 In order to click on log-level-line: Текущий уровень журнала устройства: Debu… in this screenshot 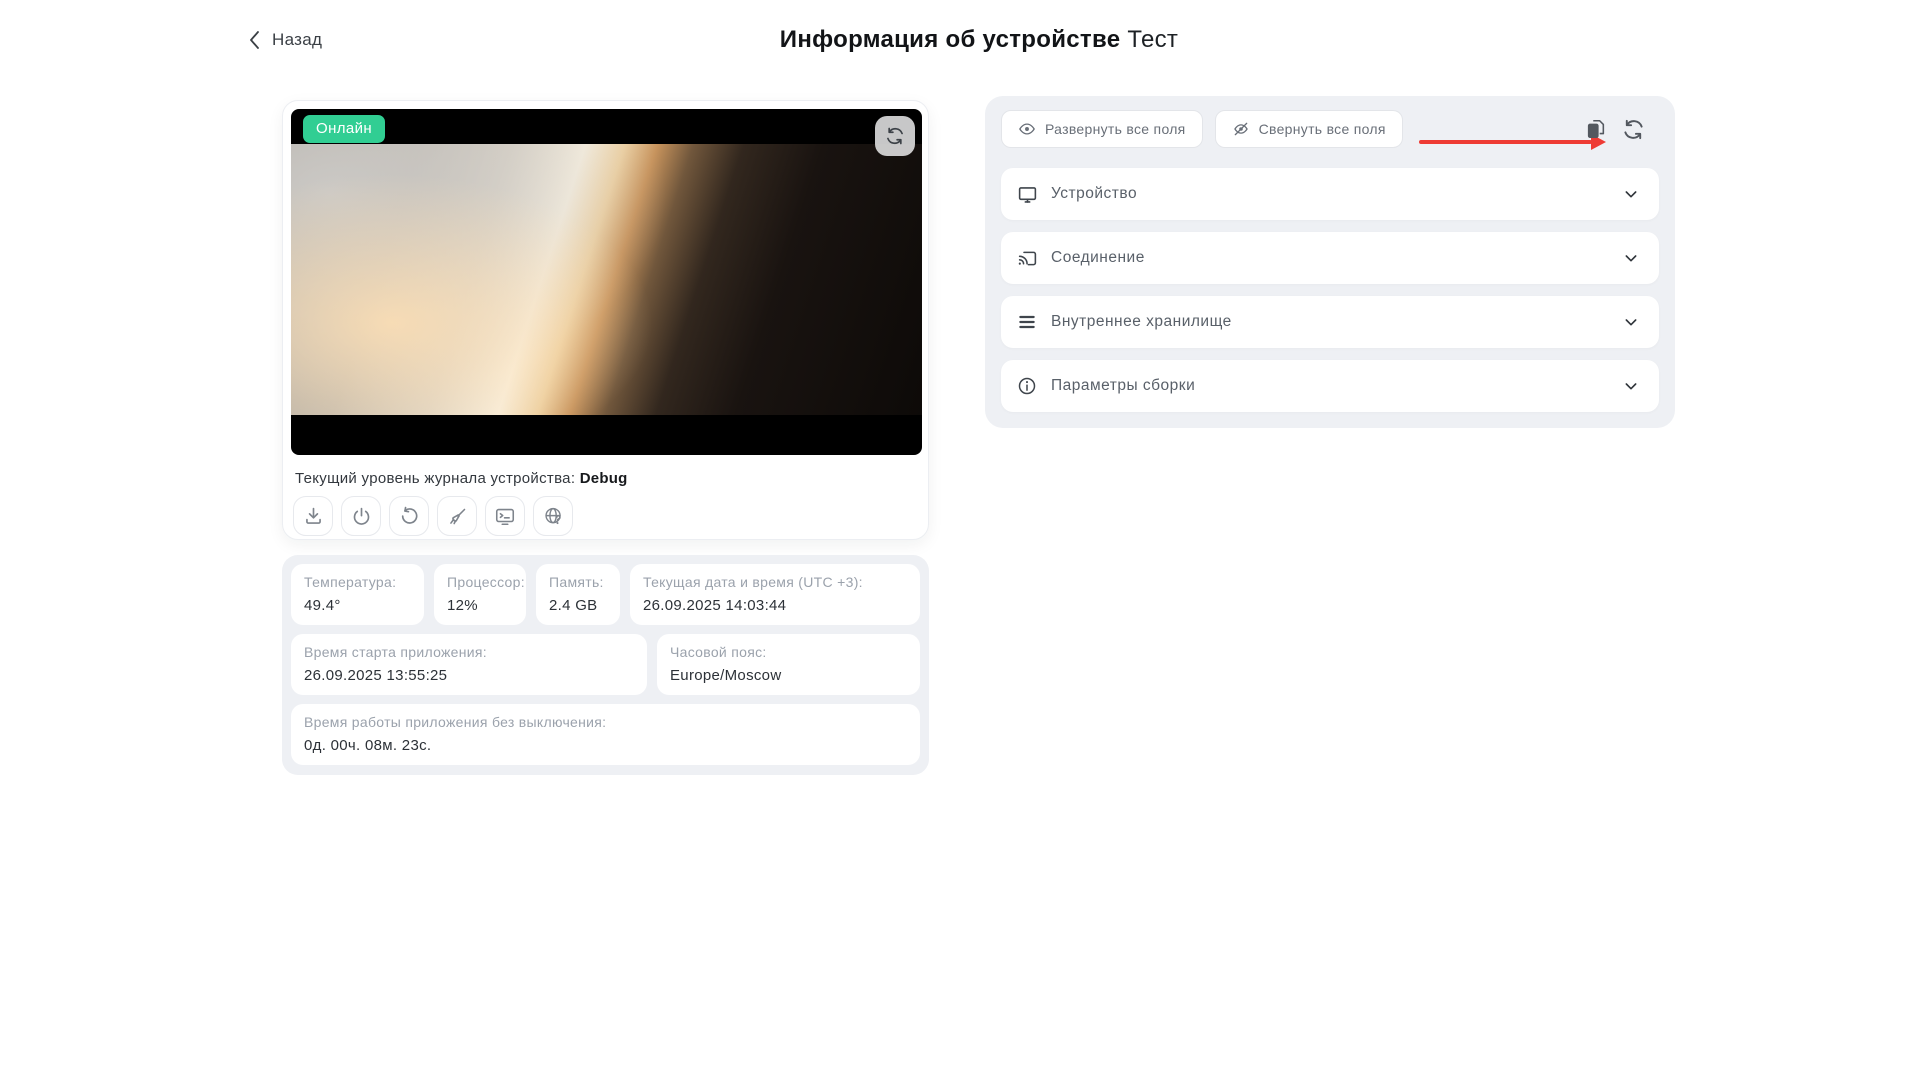, I will do `click(605, 478)`.